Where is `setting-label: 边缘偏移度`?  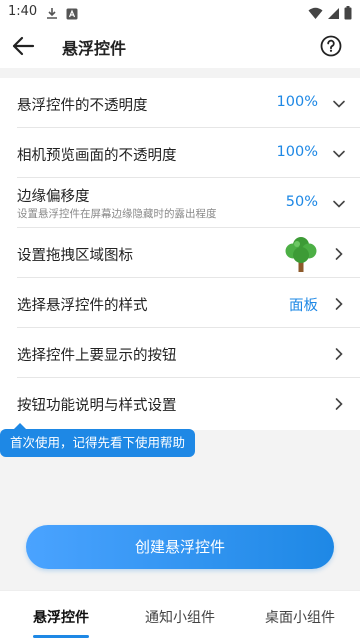 setting-label: 边缘偏移度 is located at coordinates (53, 197).